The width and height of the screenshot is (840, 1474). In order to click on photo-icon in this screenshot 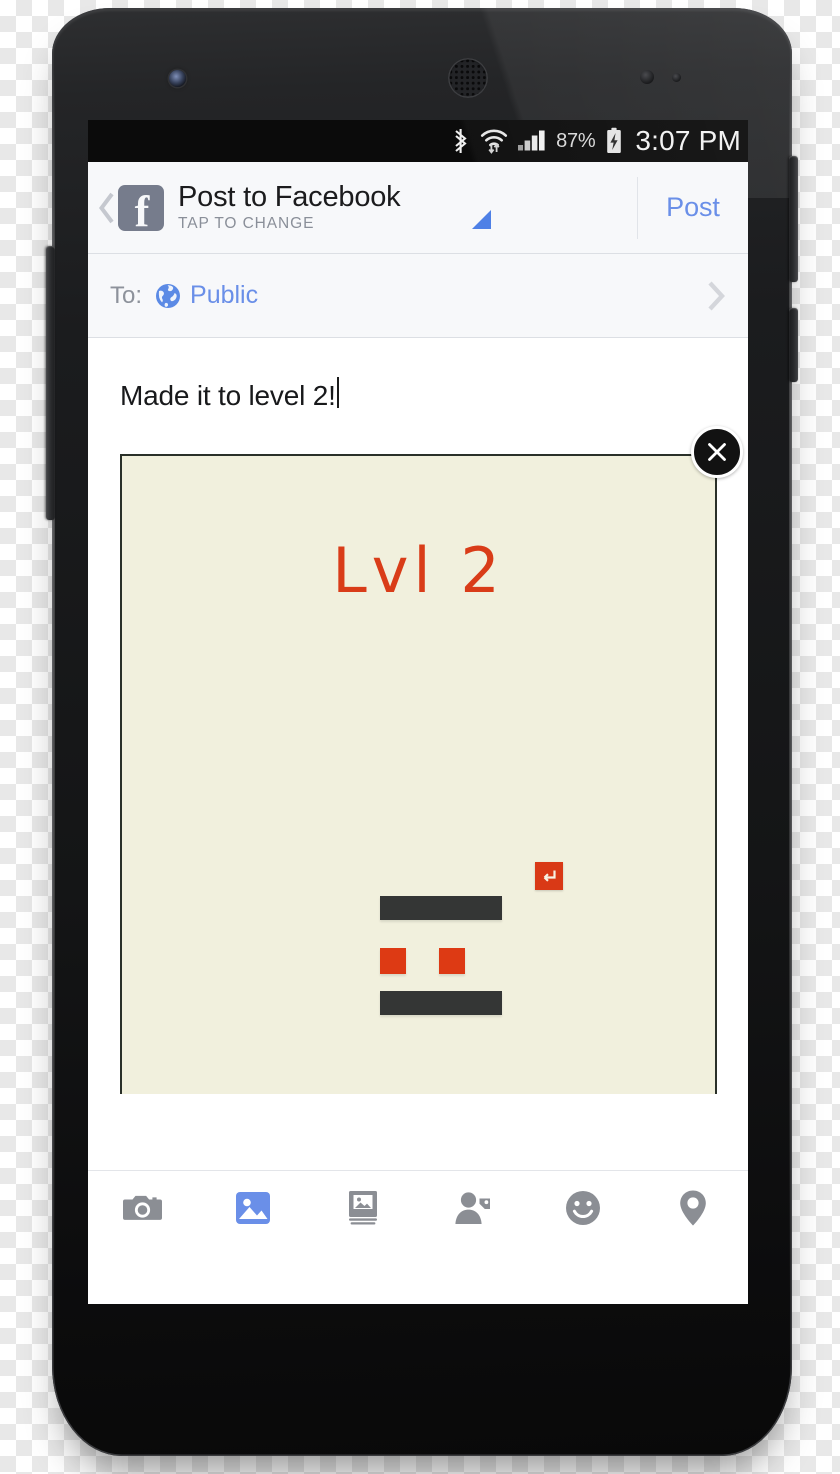, I will do `click(253, 1207)`.